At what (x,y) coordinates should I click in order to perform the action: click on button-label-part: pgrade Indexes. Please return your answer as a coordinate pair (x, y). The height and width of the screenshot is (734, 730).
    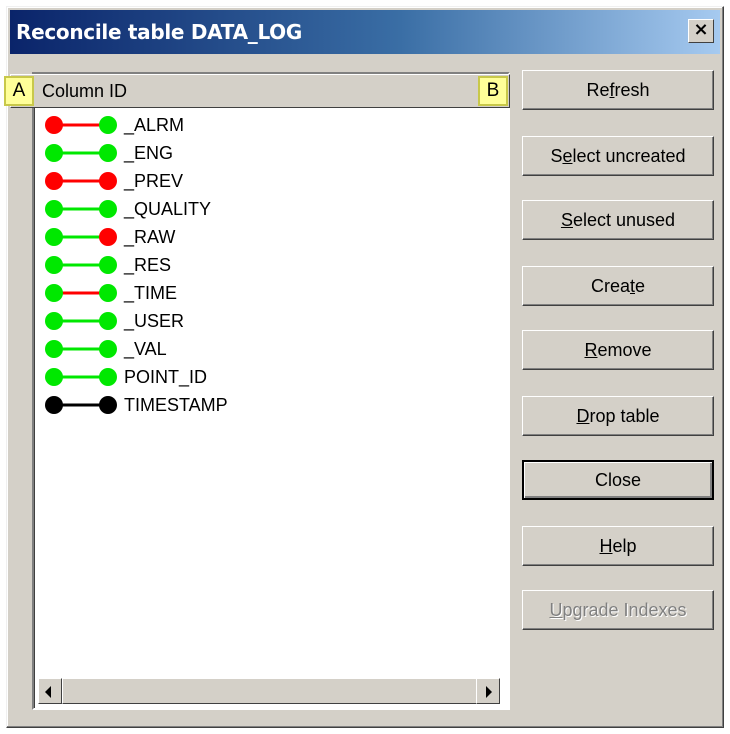
    Looking at the image, I should click on (624, 610).